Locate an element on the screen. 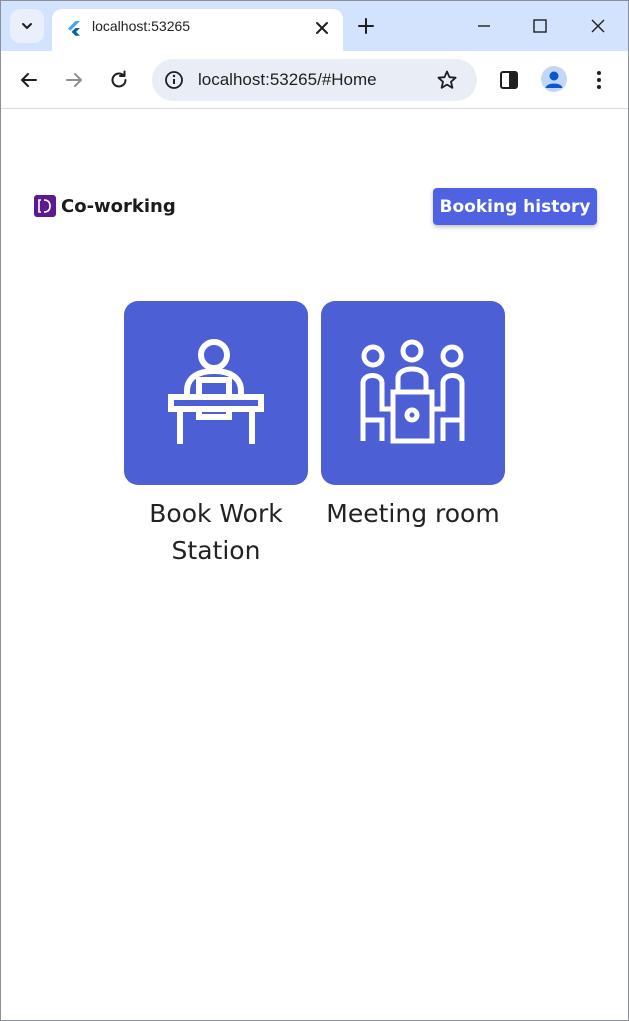 The image size is (629, 1021). avatar-icon is located at coordinates (554, 79).